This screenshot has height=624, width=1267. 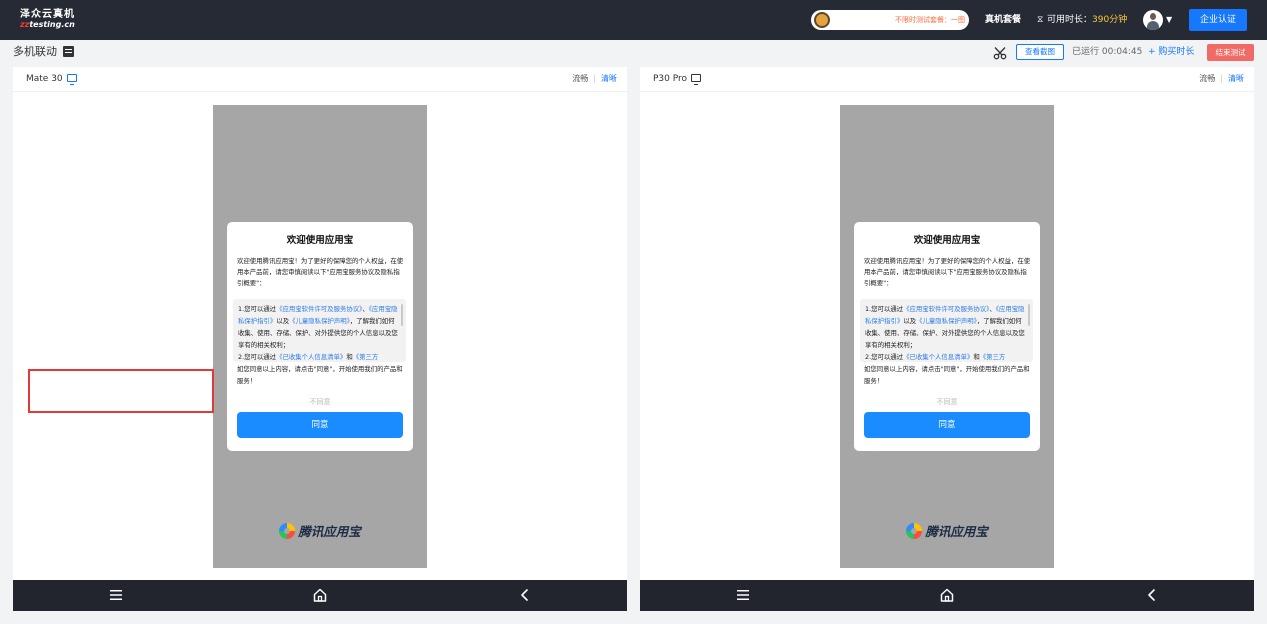 What do you see at coordinates (1003, 20) in the screenshot?
I see `package-link: 真机套餐` at bounding box center [1003, 20].